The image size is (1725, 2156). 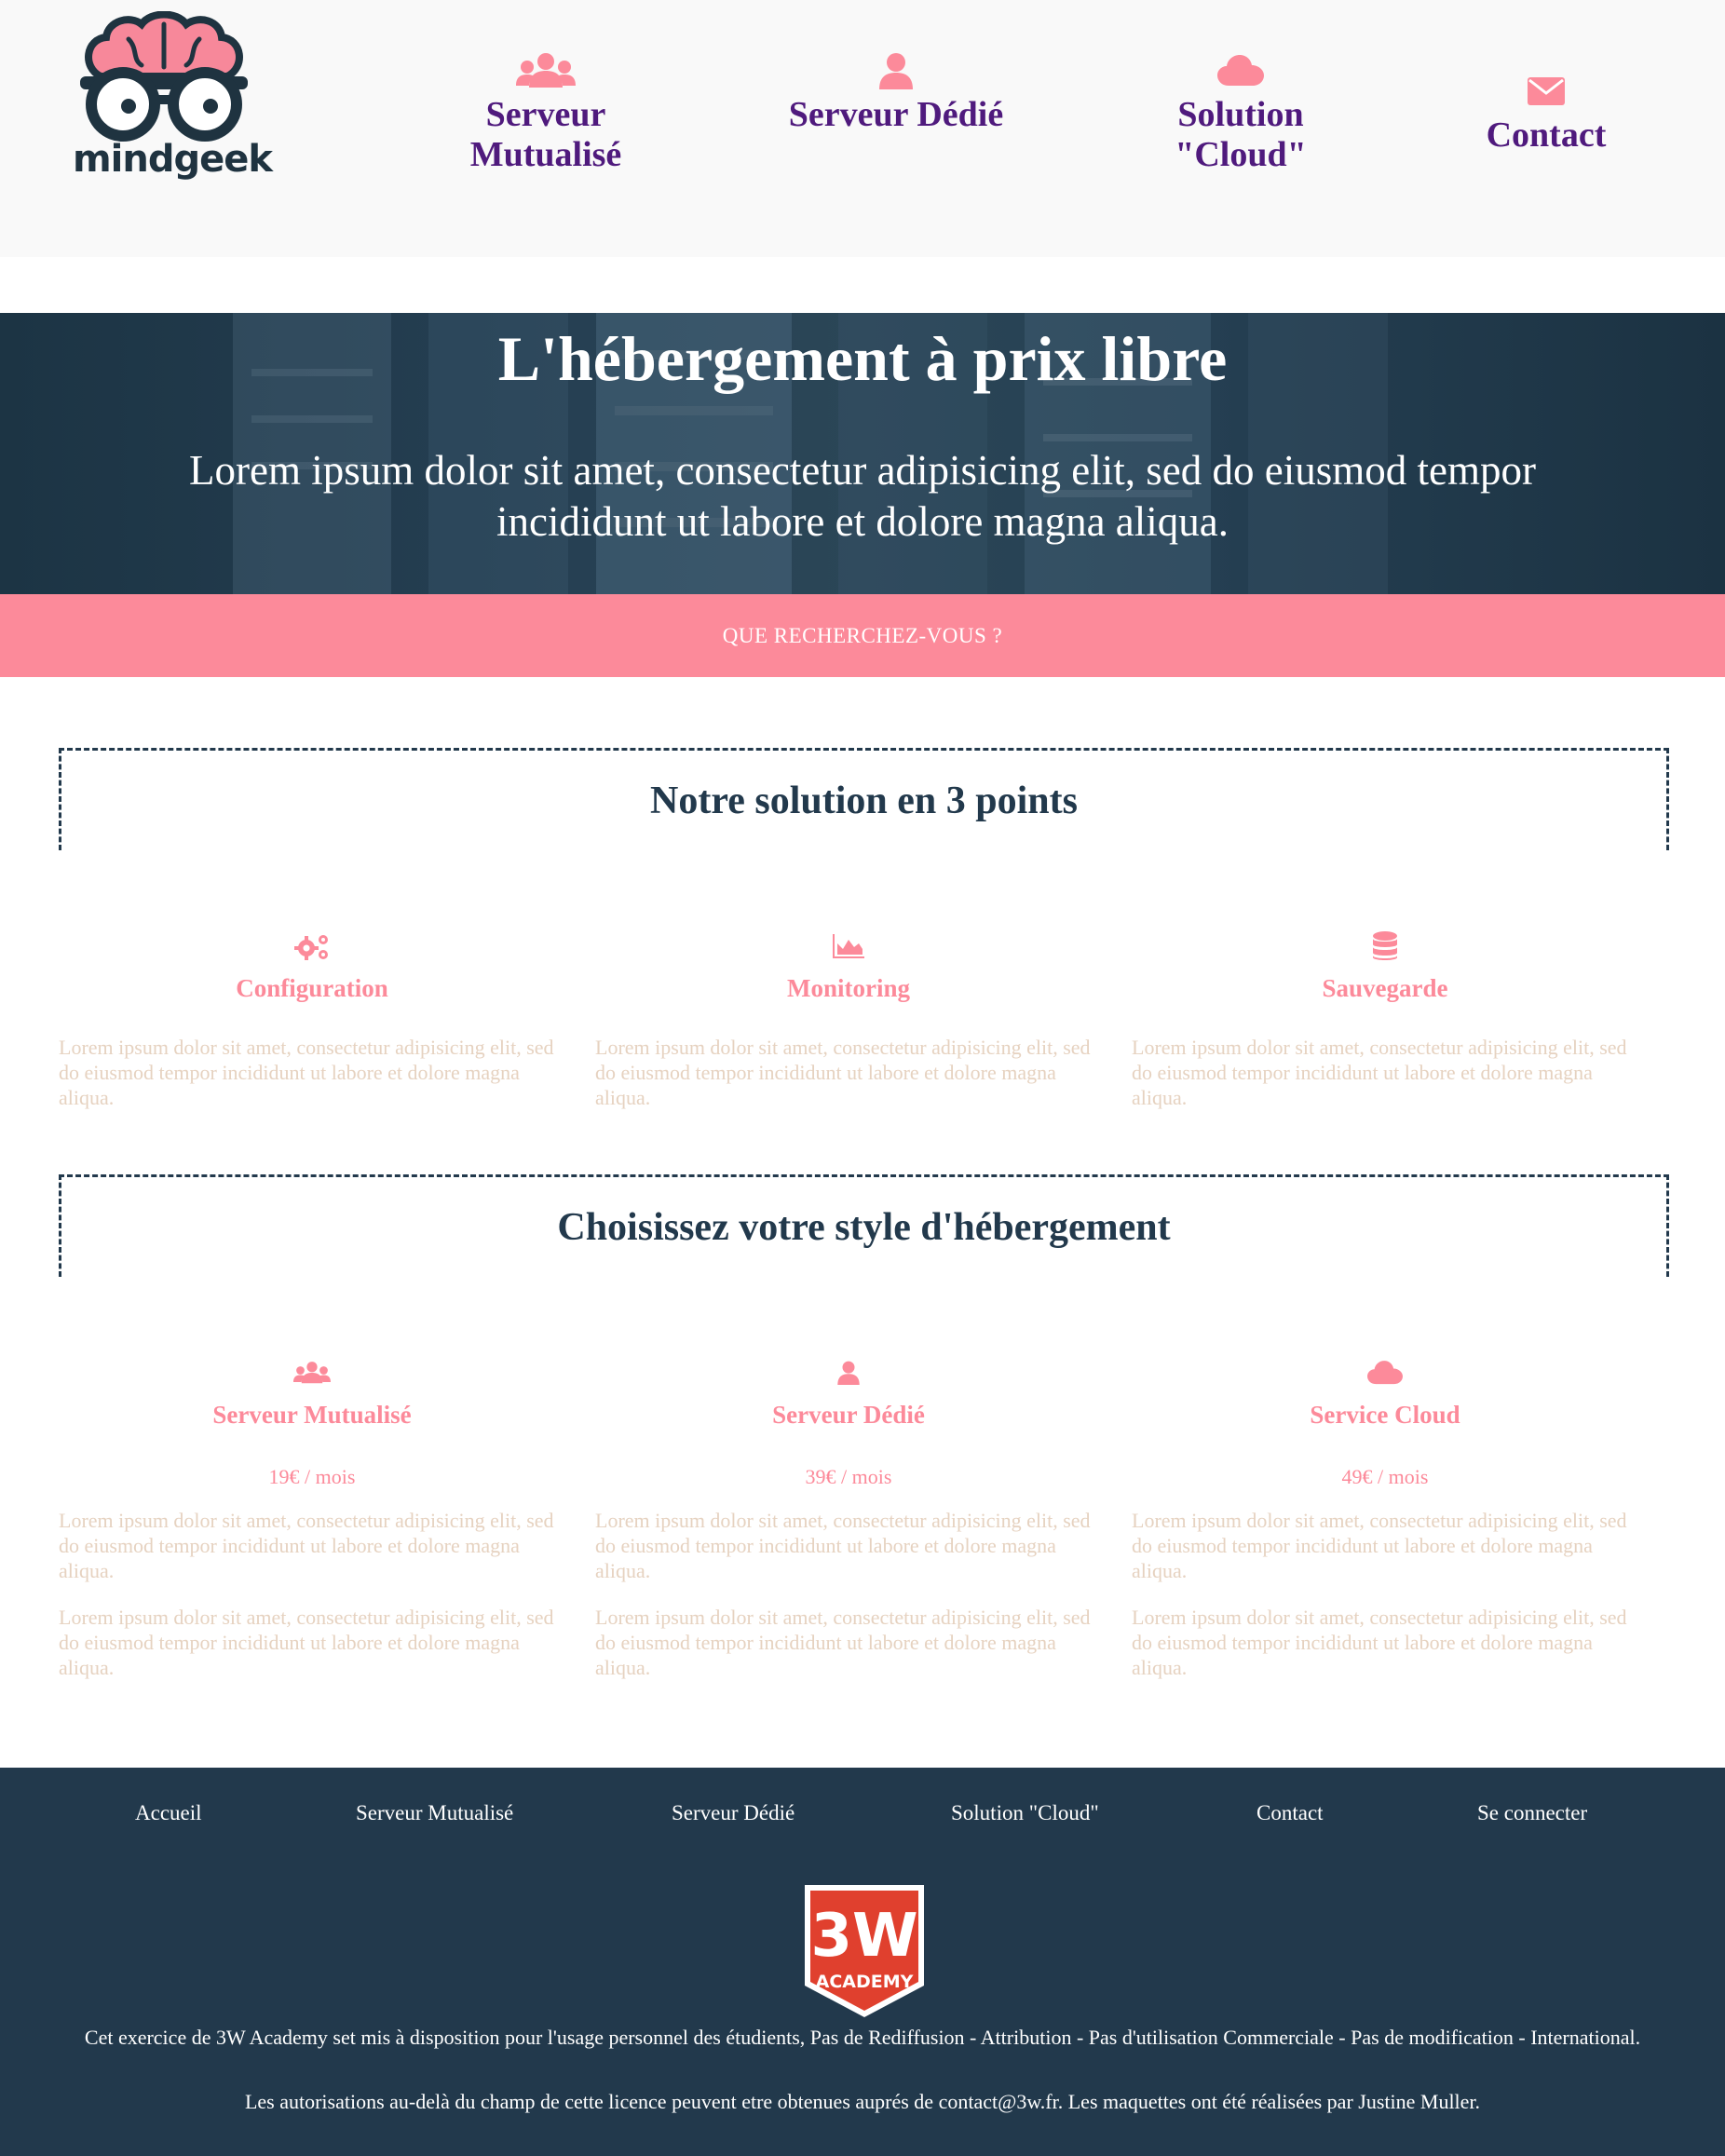 I want to click on section-title: Choisissez votre style d'hébergement, so click(x=864, y=1227).